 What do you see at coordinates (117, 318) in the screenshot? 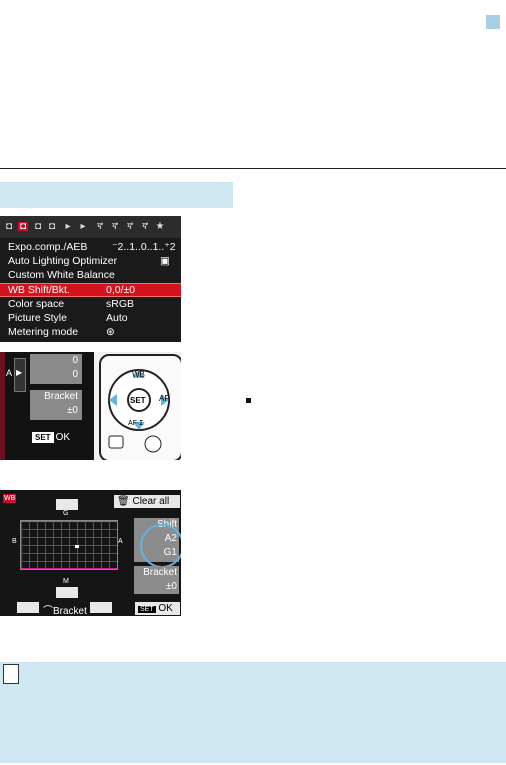
I see `menu-item-value: Auto` at bounding box center [117, 318].